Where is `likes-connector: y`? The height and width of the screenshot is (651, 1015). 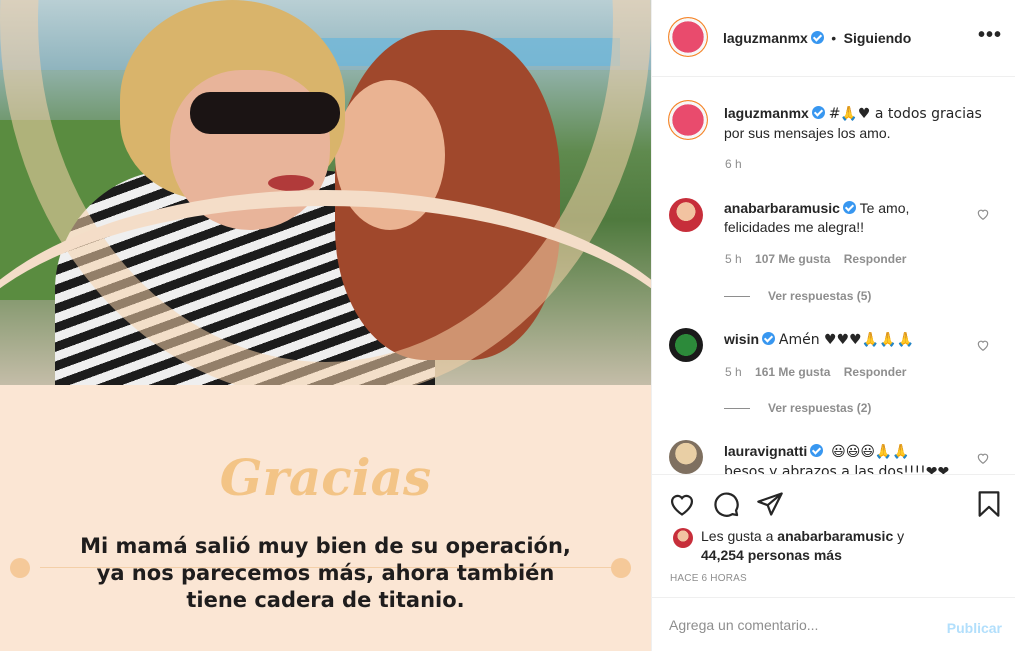
likes-connector: y is located at coordinates (901, 536).